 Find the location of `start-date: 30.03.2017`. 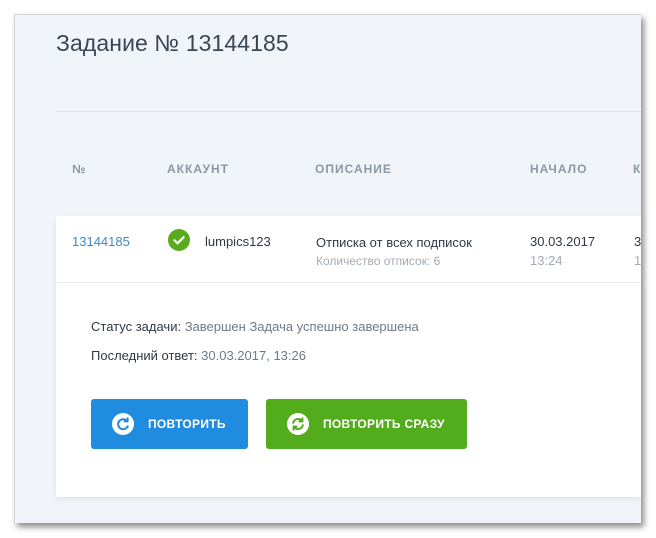

start-date: 30.03.2017 is located at coordinates (563, 241).